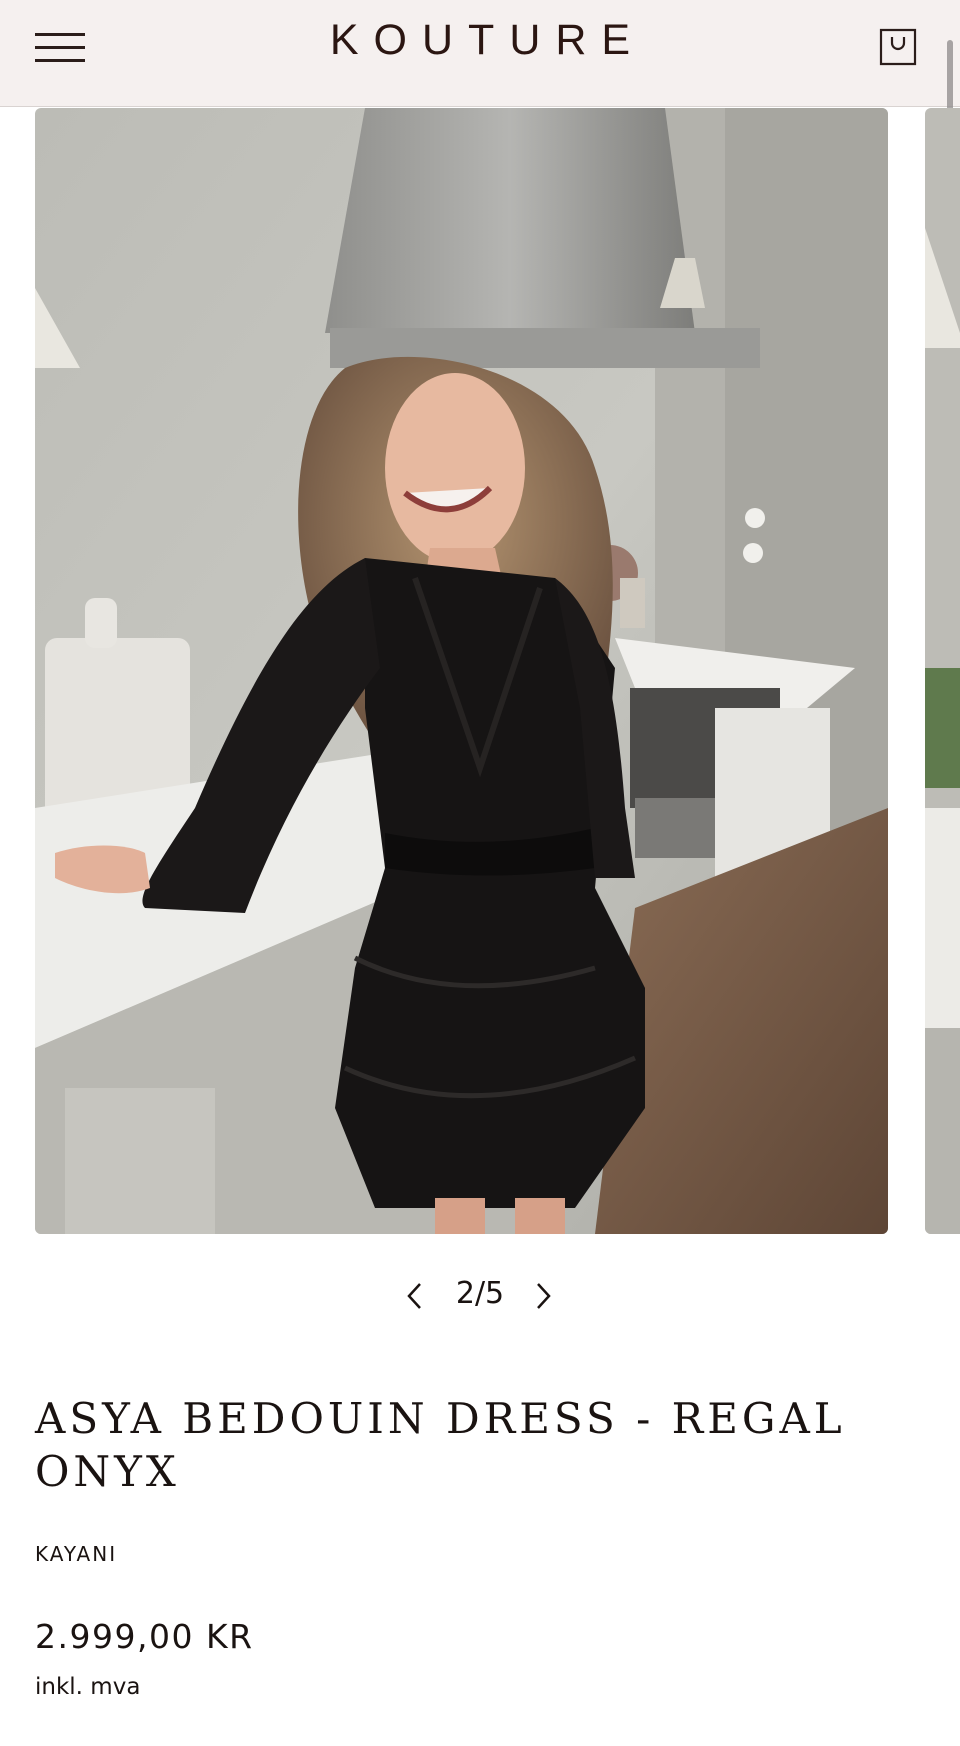 This screenshot has width=960, height=1746. I want to click on vat-note: inkl. mva, so click(88, 1687).